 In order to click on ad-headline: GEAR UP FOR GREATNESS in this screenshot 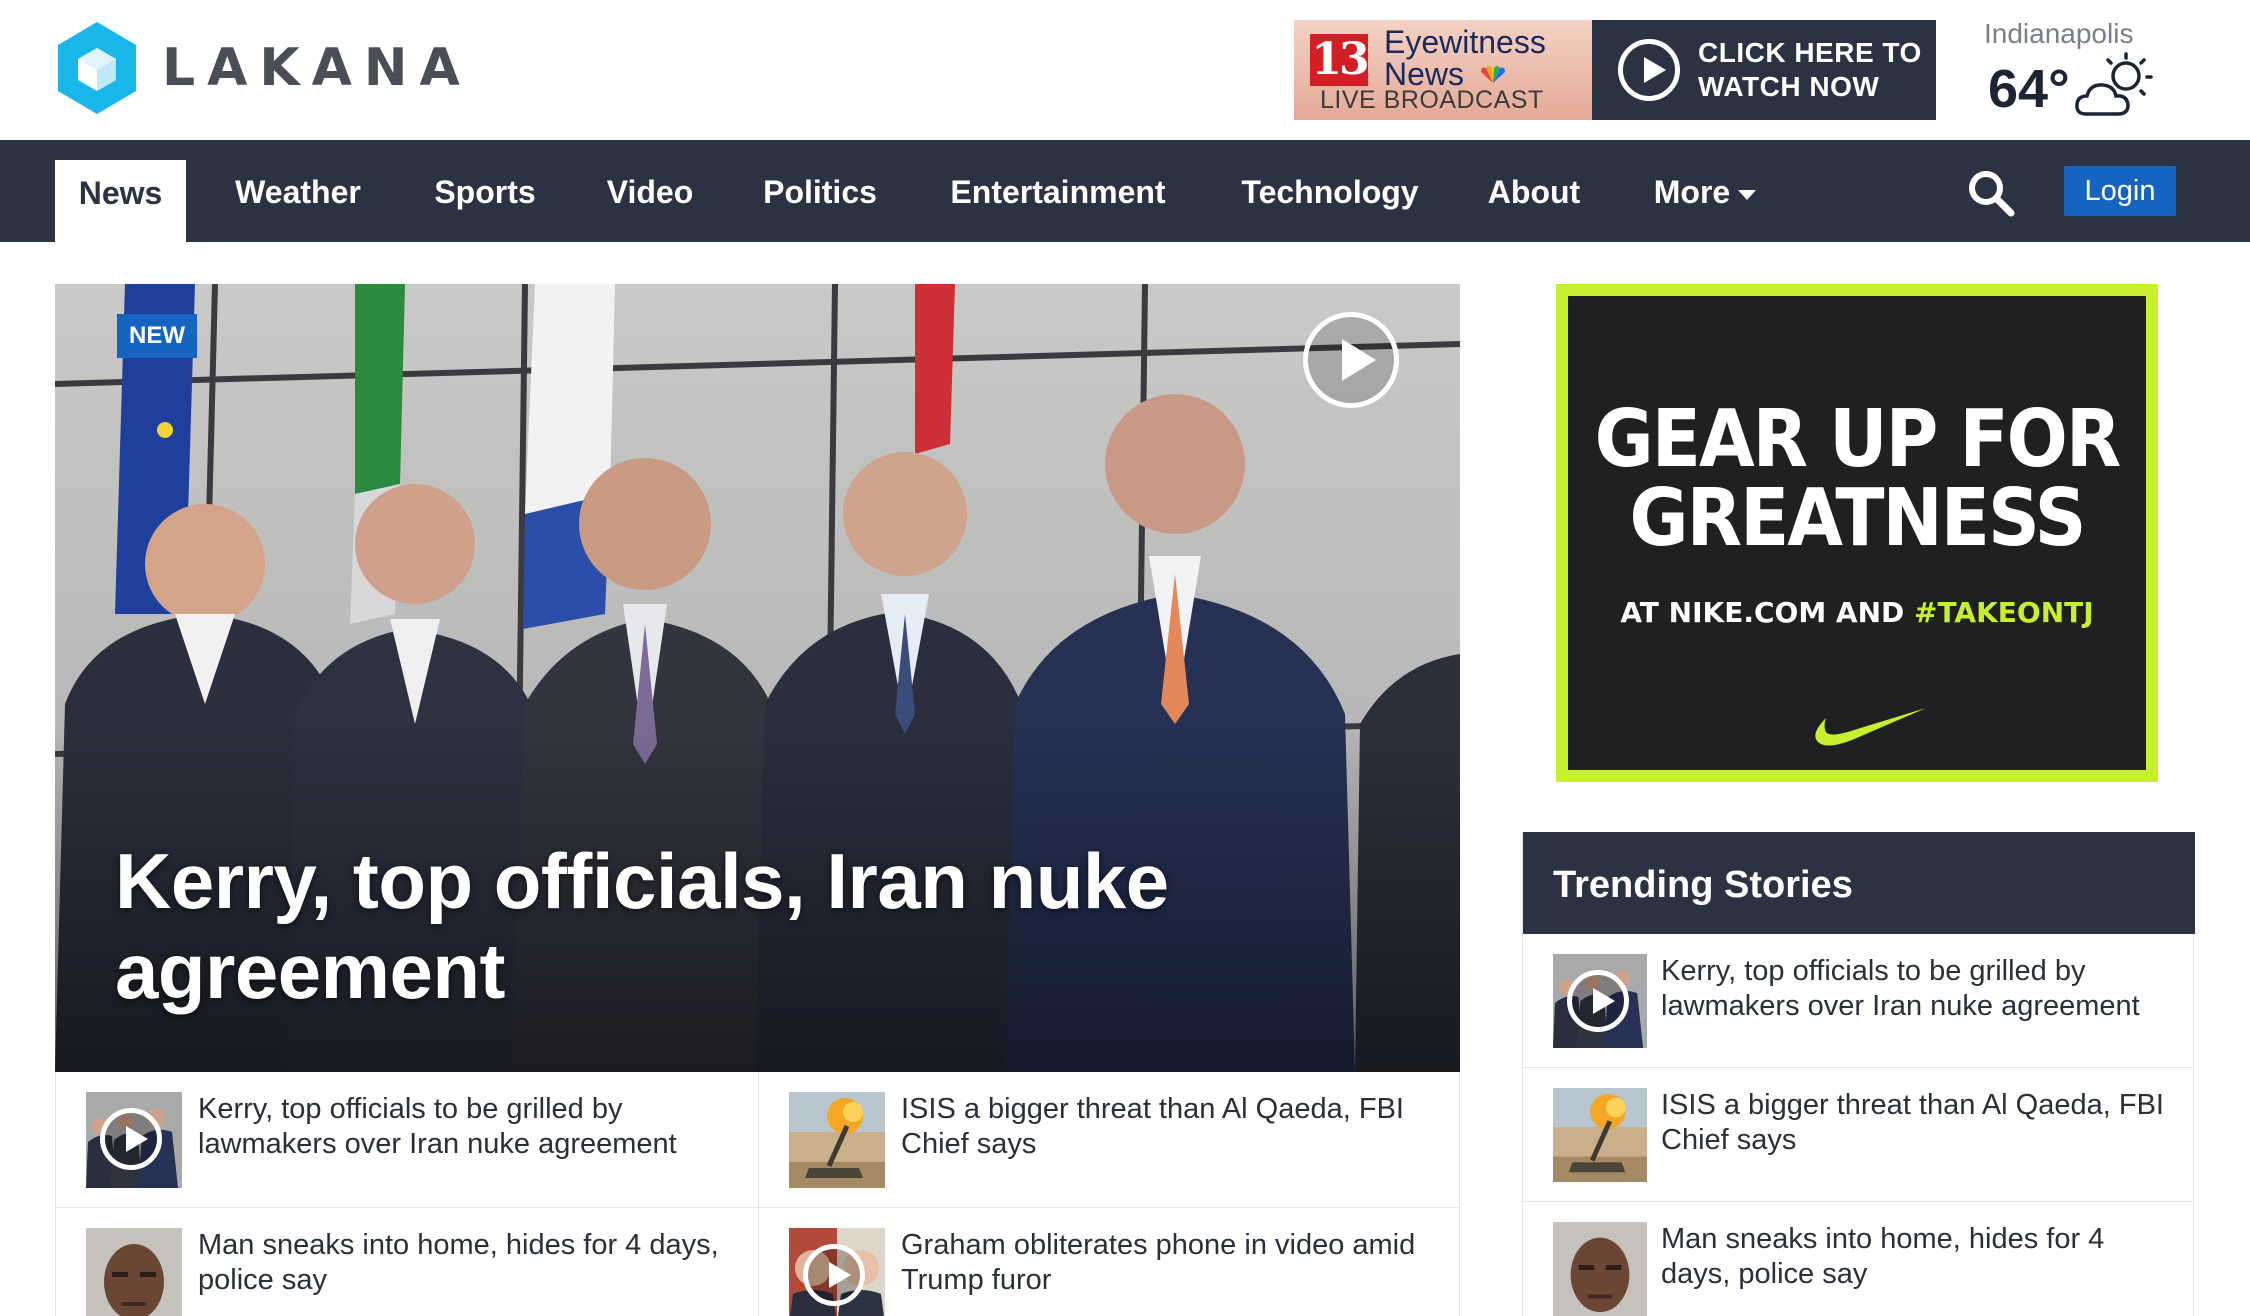, I will do `click(1857, 478)`.